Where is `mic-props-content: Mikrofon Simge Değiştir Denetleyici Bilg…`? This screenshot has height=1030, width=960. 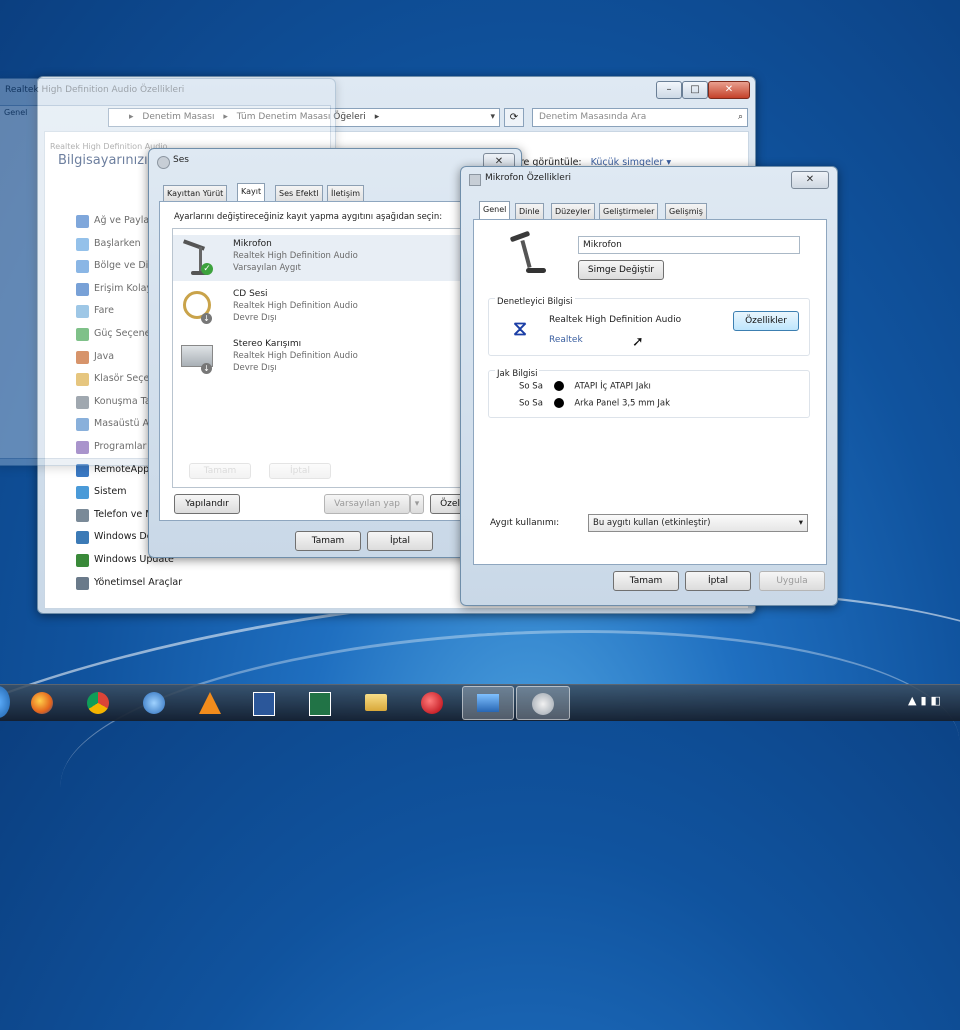 mic-props-content: Mikrofon Simge Değiştir Denetleyici Bilg… is located at coordinates (650, 392).